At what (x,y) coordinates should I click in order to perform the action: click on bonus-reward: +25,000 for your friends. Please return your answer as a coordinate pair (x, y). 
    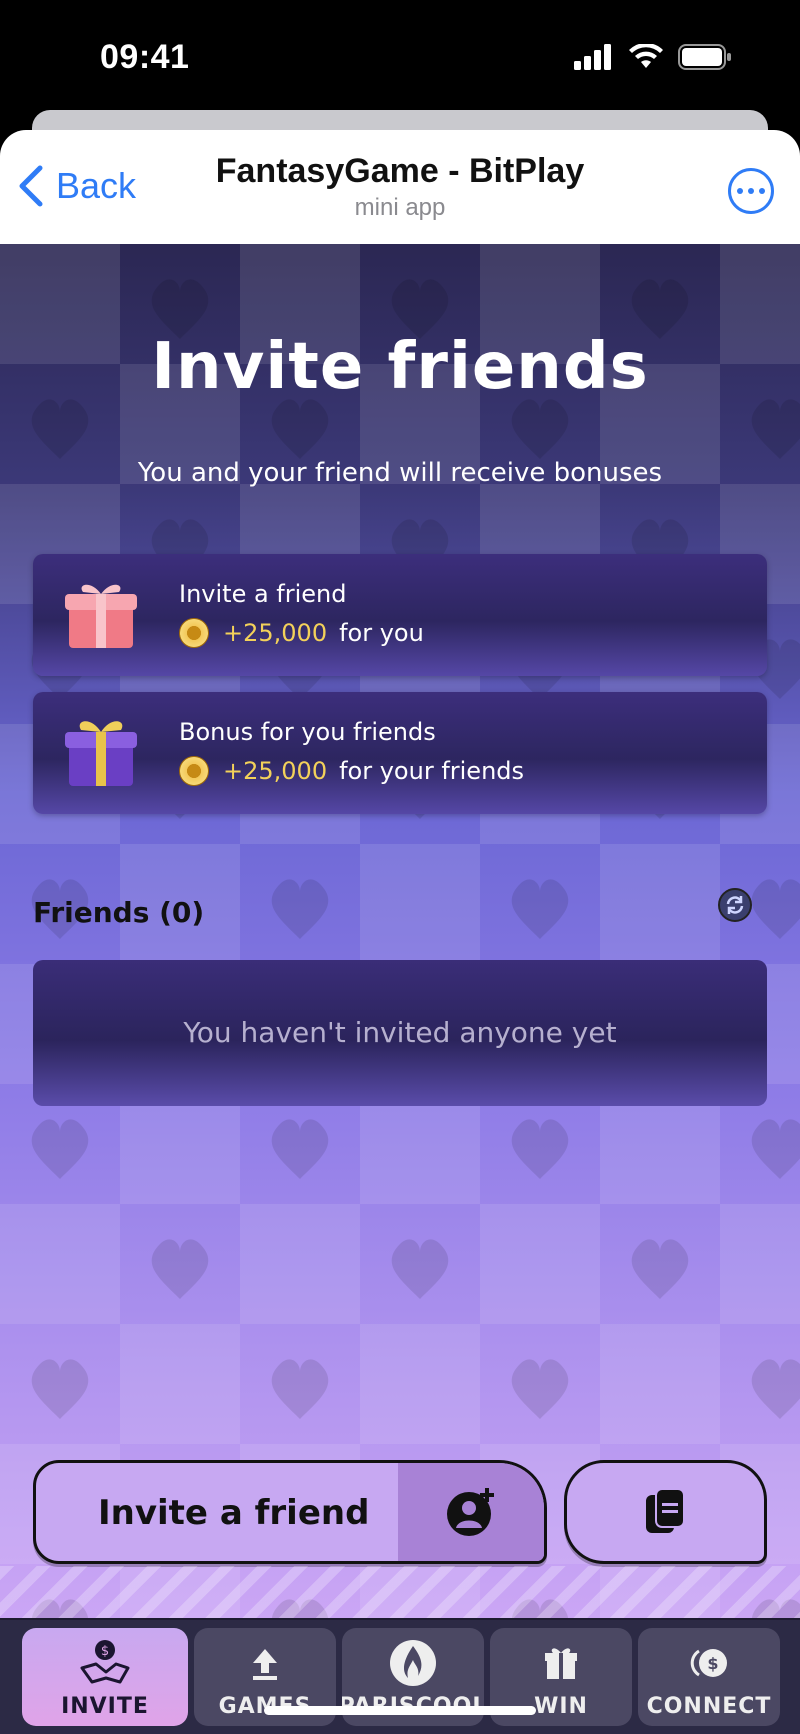
    Looking at the image, I should click on (351, 771).